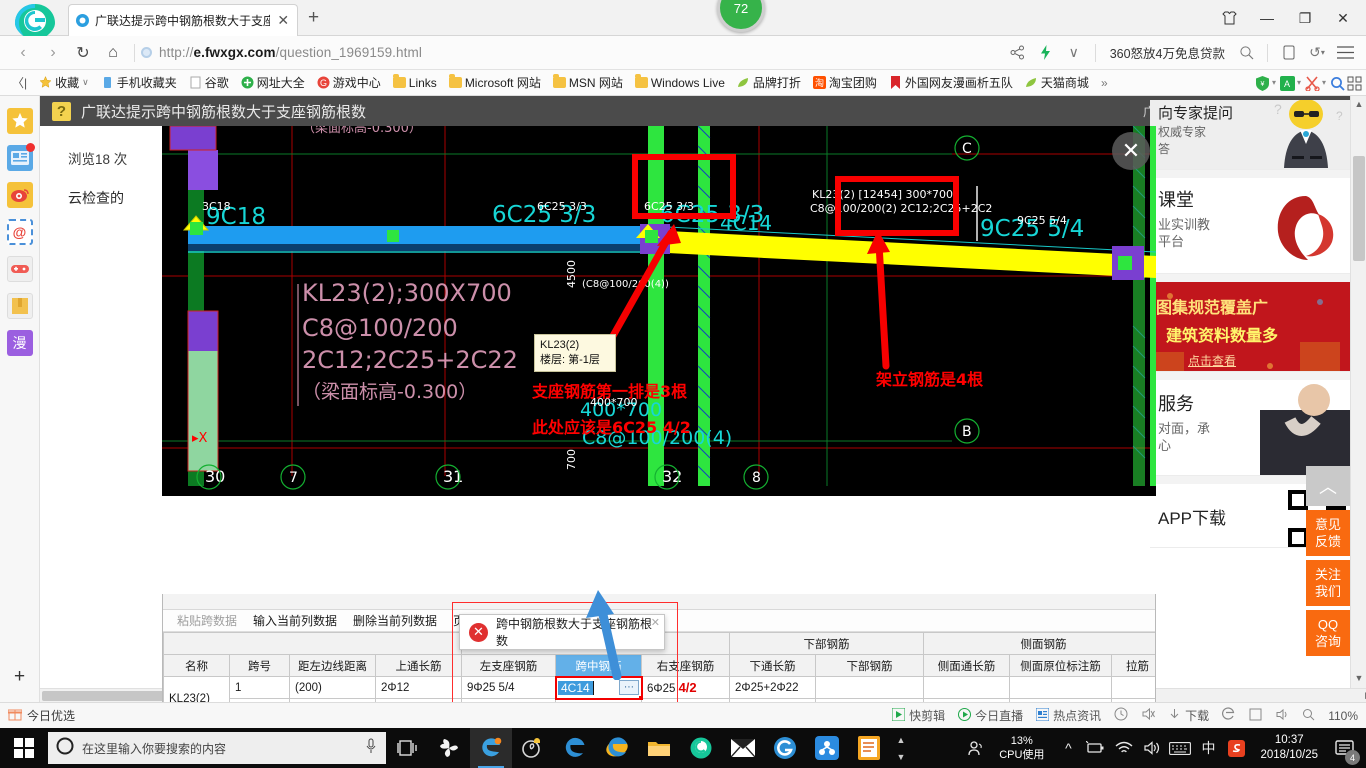 This screenshot has height=768, width=1366. Describe the element at coordinates (313, 18) in the screenshot. I see `new-tab-button: +` at that location.